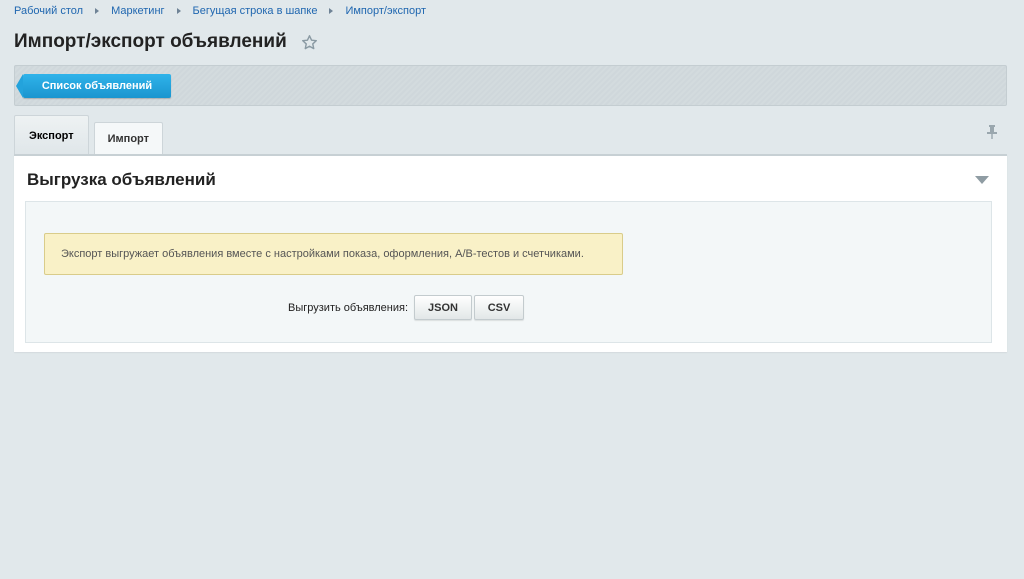 The height and width of the screenshot is (579, 1024). I want to click on triangle-down-icon, so click(982, 180).